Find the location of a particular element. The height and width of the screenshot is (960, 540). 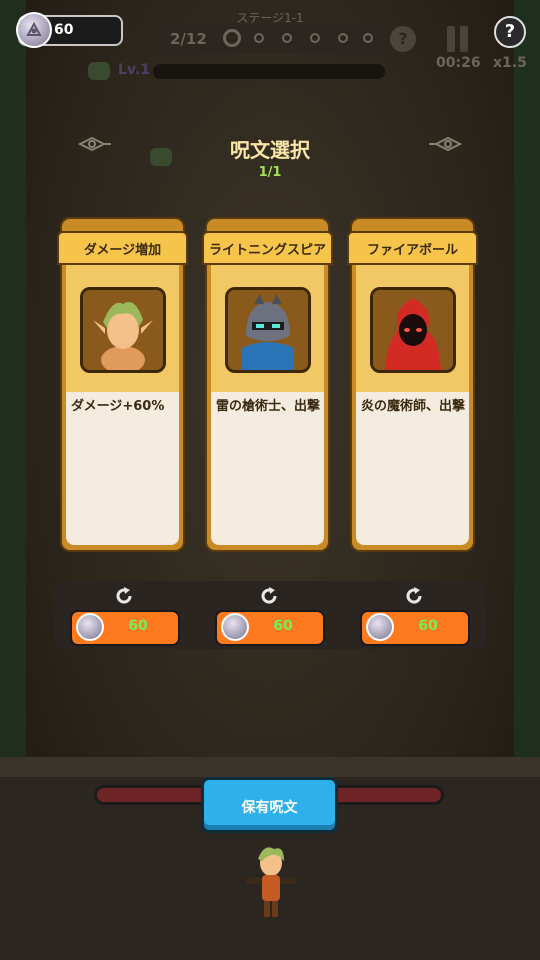

armored-knight-portrait-icon is located at coordinates (268, 330).